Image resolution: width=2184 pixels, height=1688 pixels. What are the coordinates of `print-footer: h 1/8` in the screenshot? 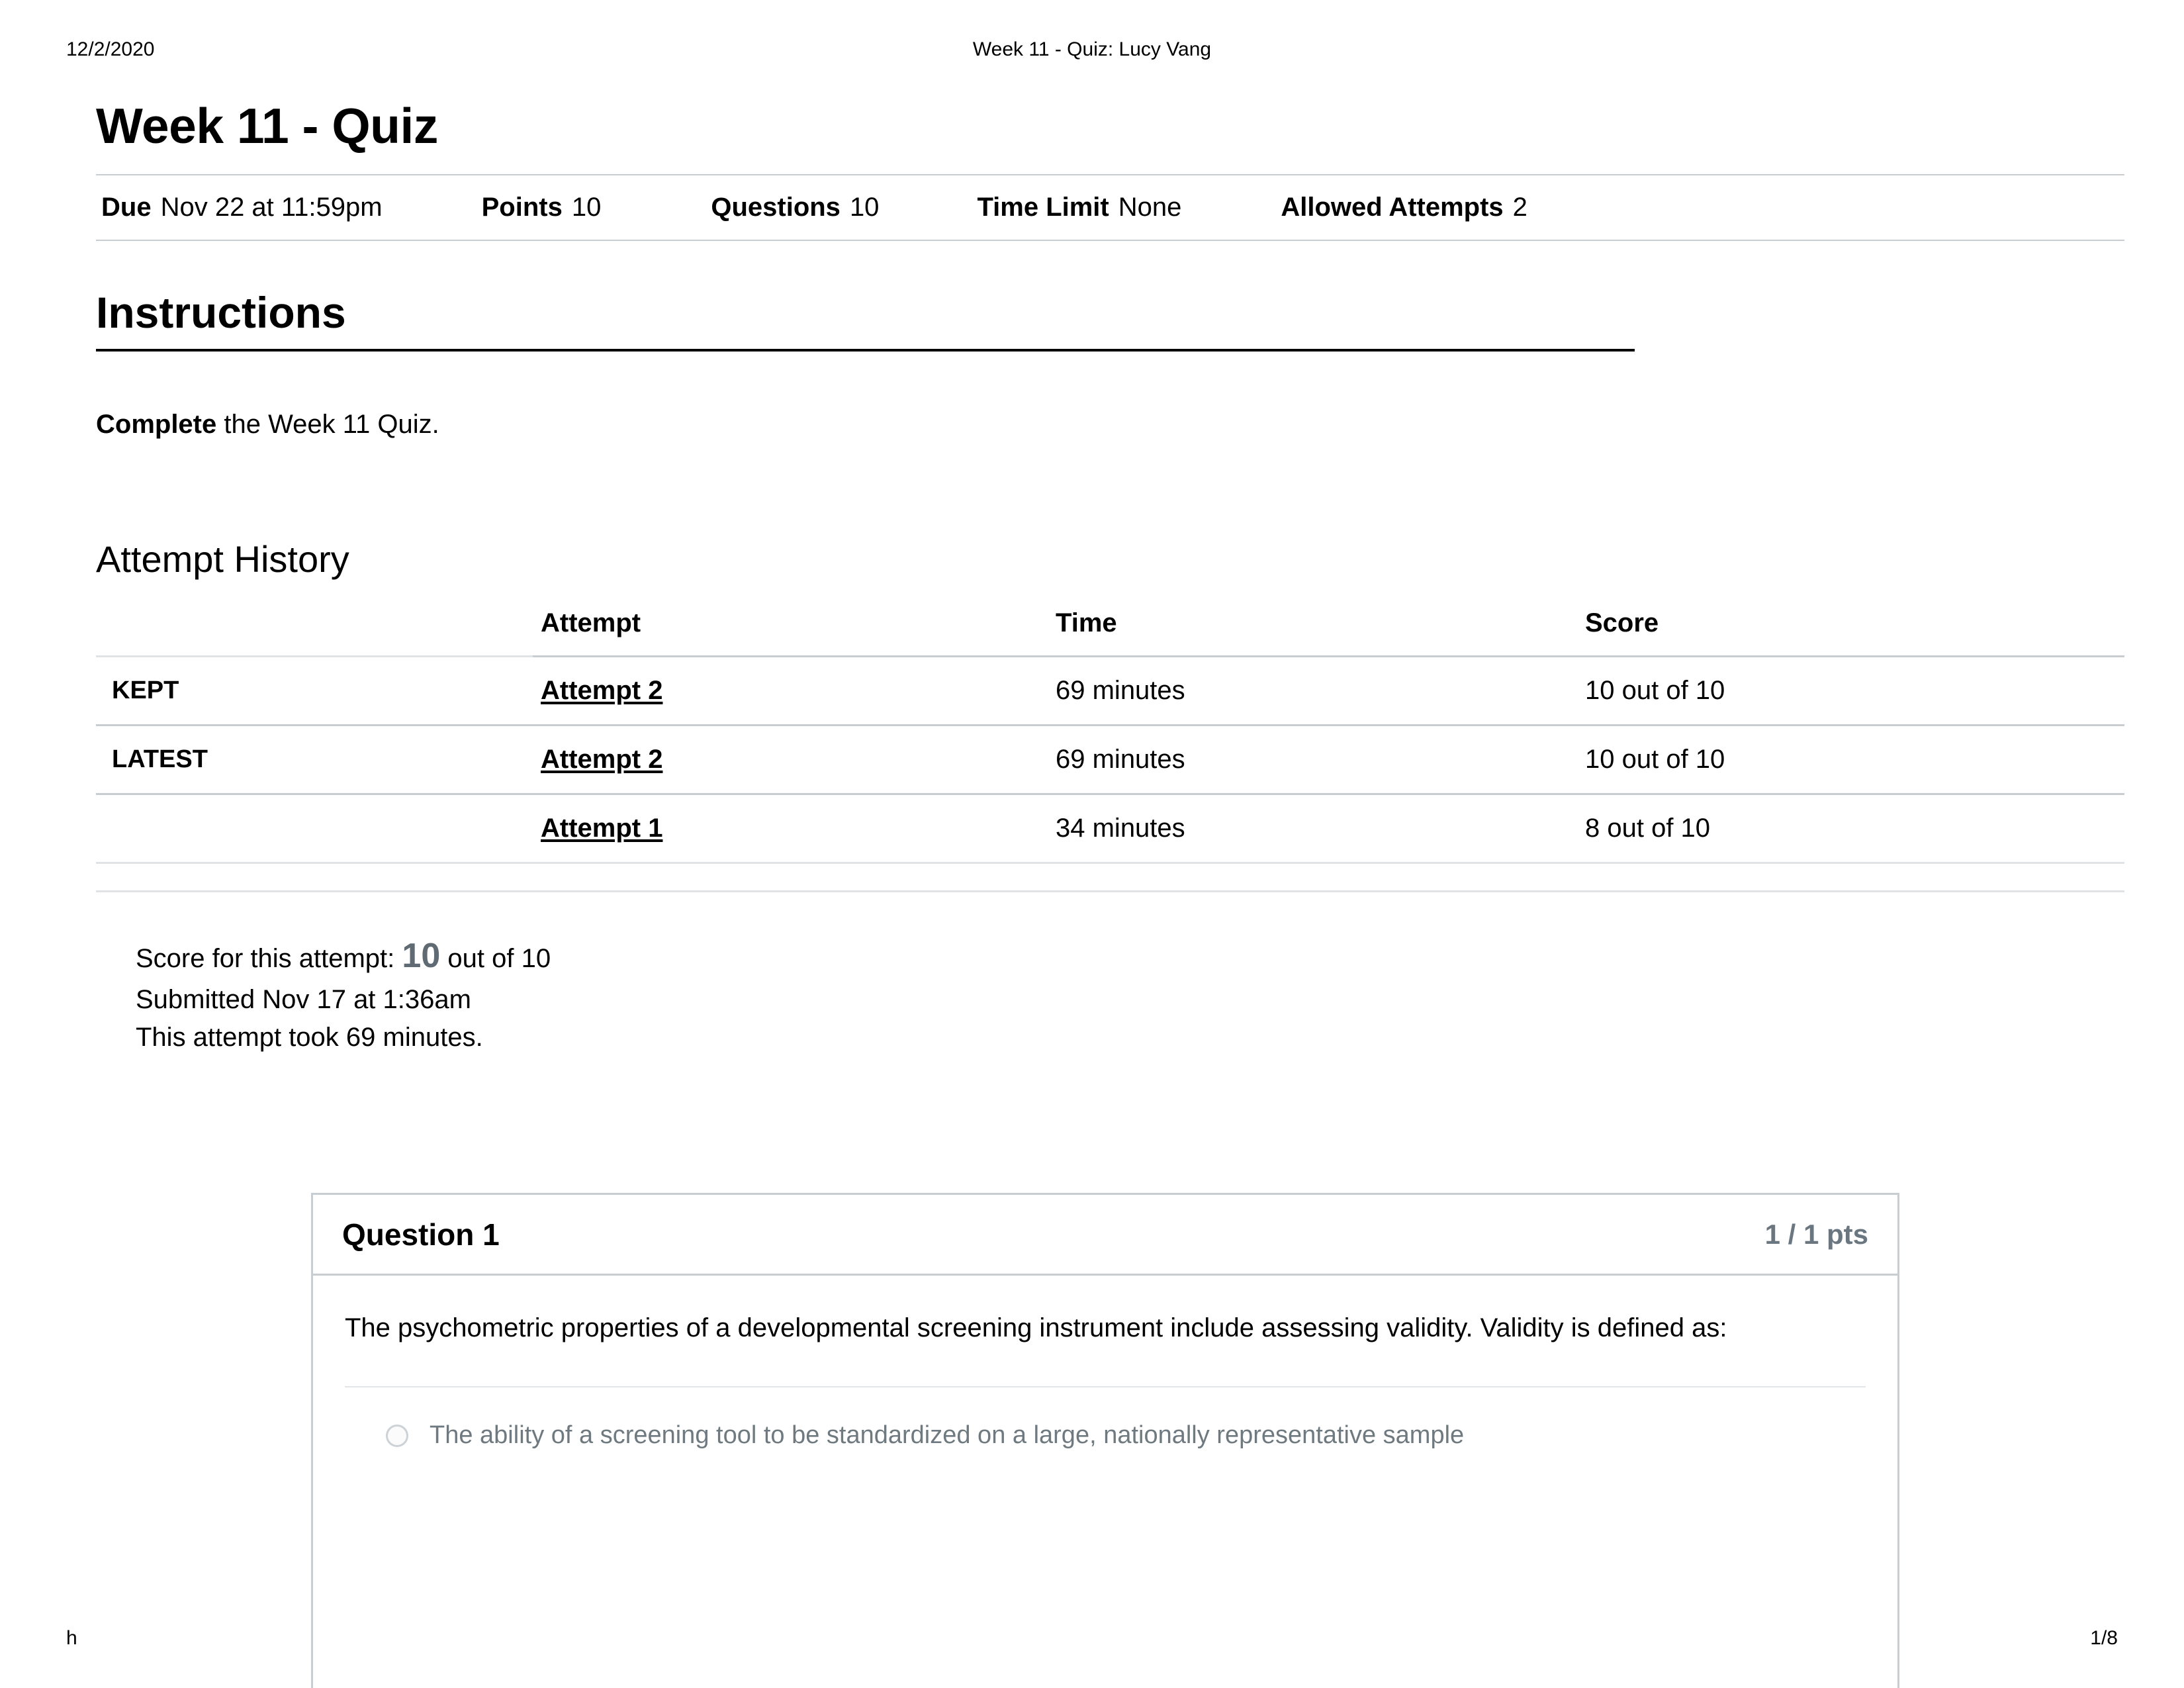 It's located at (1092, 1640).